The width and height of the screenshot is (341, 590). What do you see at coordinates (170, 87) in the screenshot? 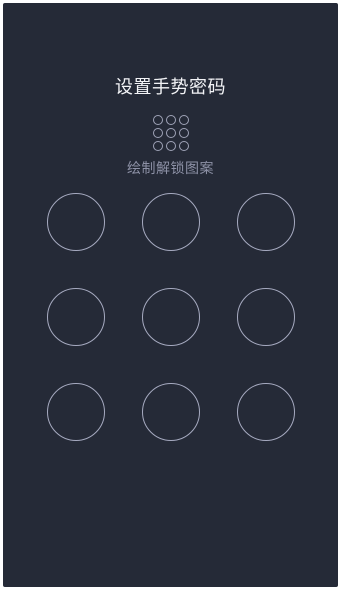
I see `page-title: 设置手势密码` at bounding box center [170, 87].